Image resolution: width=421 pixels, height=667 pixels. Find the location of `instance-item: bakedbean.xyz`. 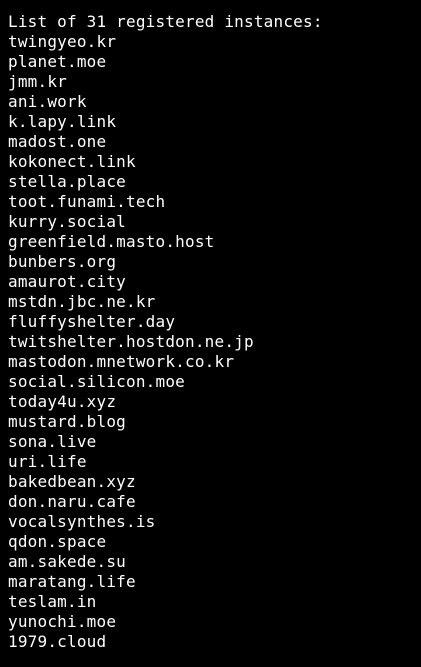

instance-item: bakedbean.xyz is located at coordinates (72, 481).